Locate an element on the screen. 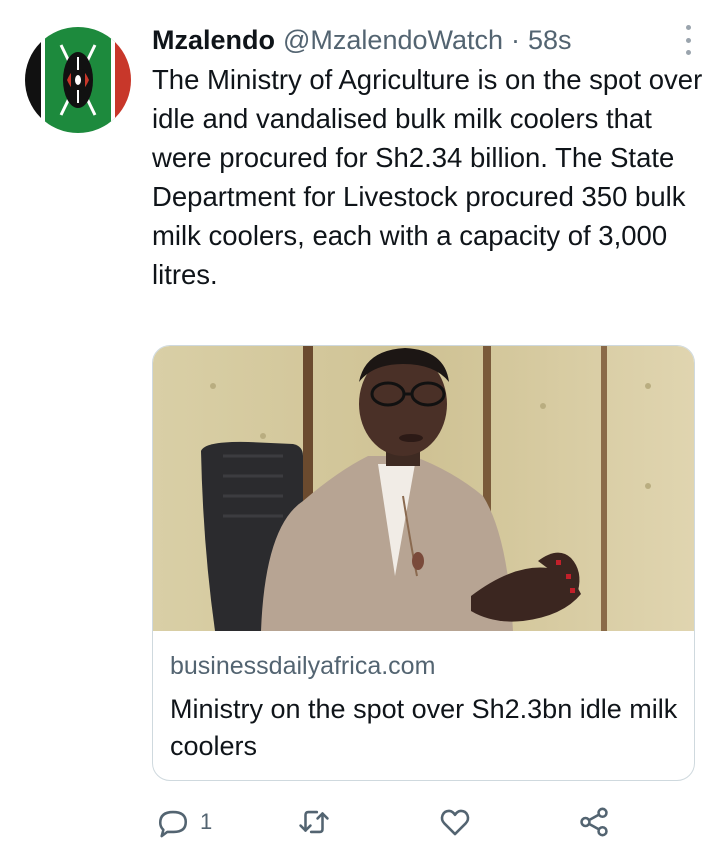 This screenshot has height=855, width=720. kenya-flag-shield-icon is located at coordinates (78, 80).